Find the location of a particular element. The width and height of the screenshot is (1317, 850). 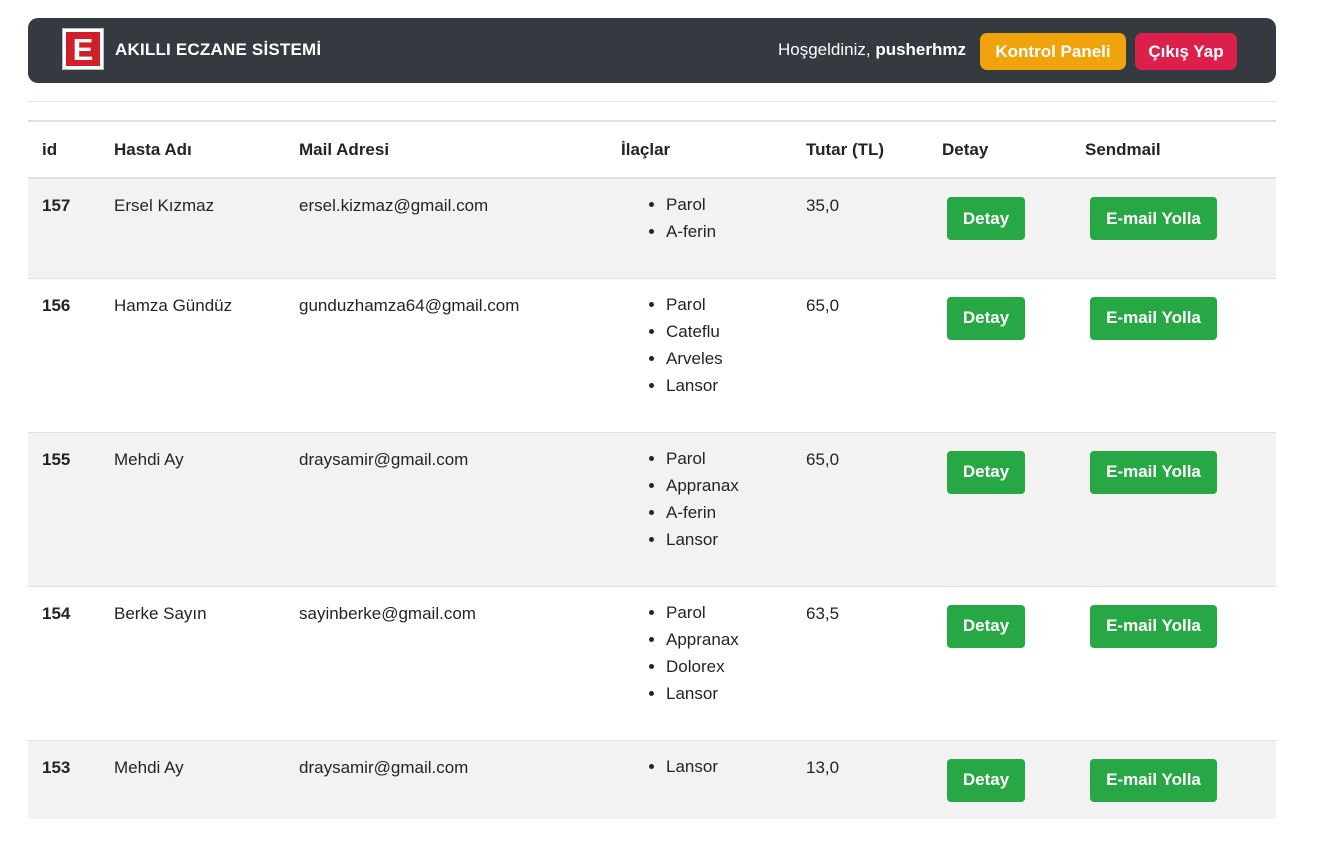

app-title: AKILLI ECZANE SİSTEMİ is located at coordinates (218, 49).